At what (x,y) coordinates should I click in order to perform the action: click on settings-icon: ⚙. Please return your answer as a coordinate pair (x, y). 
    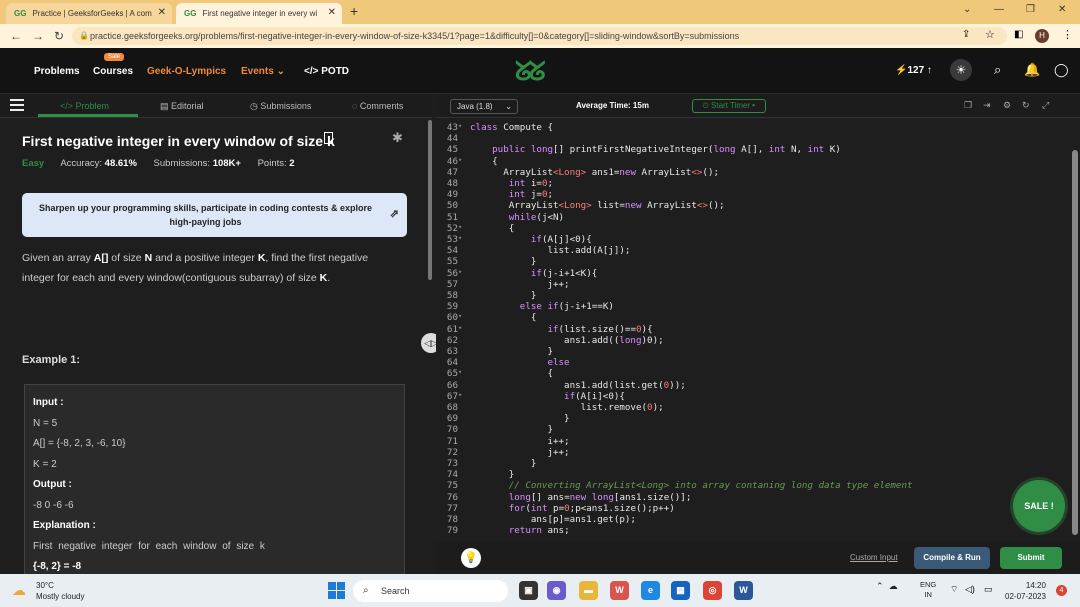
    Looking at the image, I should click on (1007, 105).